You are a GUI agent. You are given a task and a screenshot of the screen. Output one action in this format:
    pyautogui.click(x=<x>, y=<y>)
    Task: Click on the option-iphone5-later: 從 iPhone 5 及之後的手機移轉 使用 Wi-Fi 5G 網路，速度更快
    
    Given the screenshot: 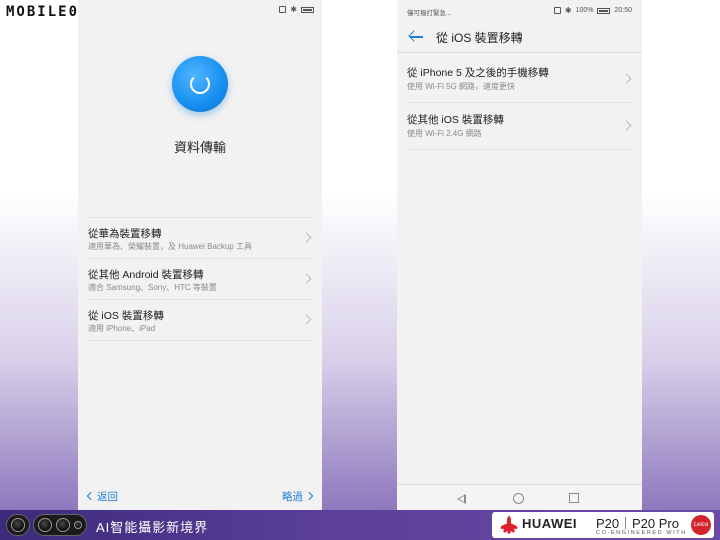 What is the action you would take?
    pyautogui.click(x=519, y=79)
    